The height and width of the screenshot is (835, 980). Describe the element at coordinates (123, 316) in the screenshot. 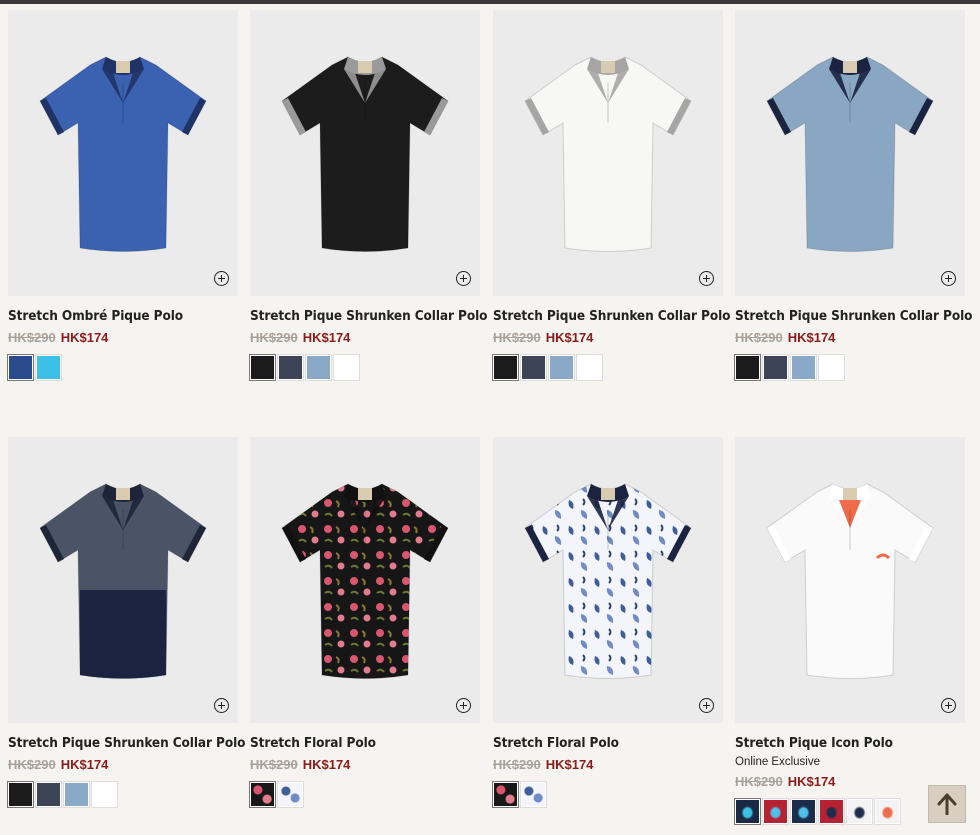

I see `product-title: Stretch Ombré Pique Polo` at that location.